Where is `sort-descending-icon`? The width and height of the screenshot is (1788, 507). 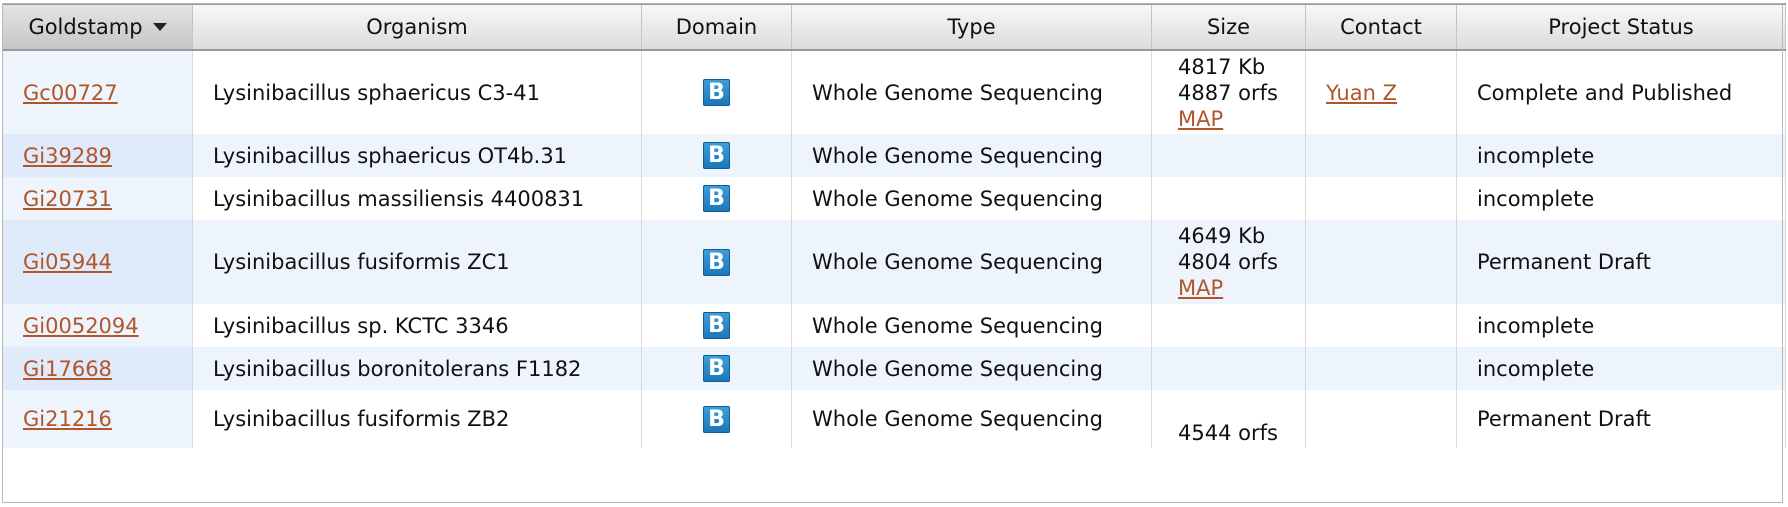 sort-descending-icon is located at coordinates (159, 27).